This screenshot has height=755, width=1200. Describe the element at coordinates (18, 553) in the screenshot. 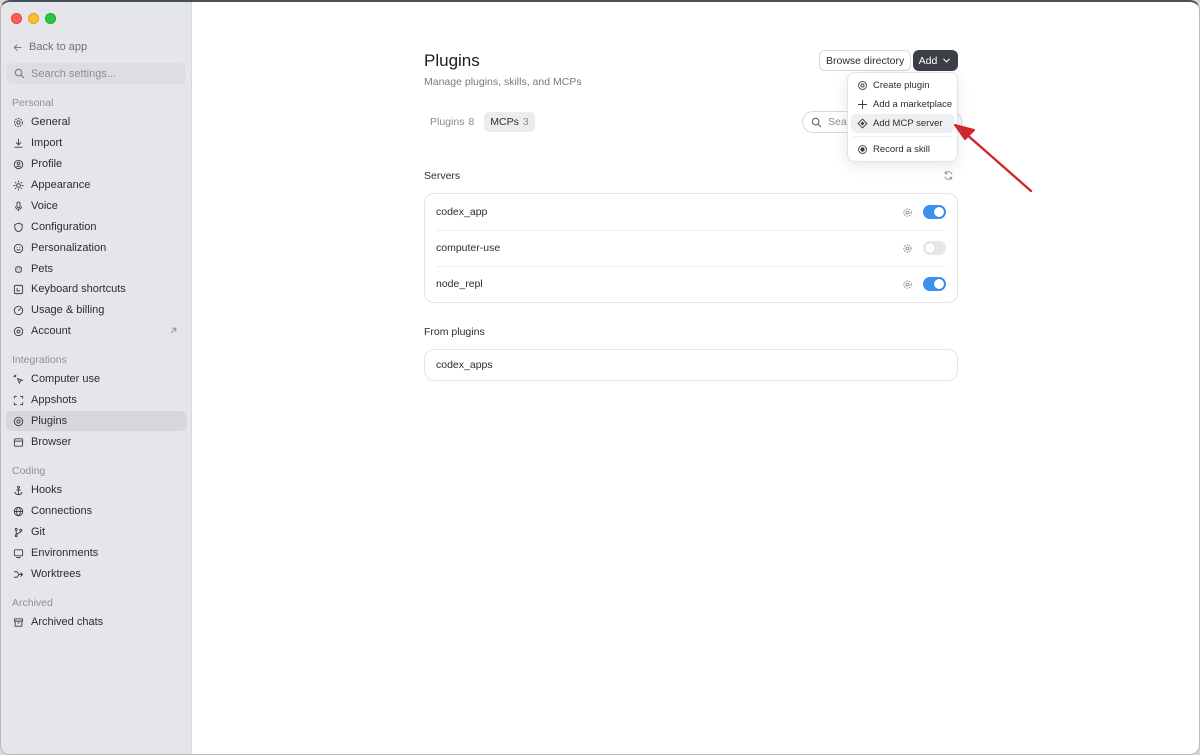

I see `monitor-icon` at that location.